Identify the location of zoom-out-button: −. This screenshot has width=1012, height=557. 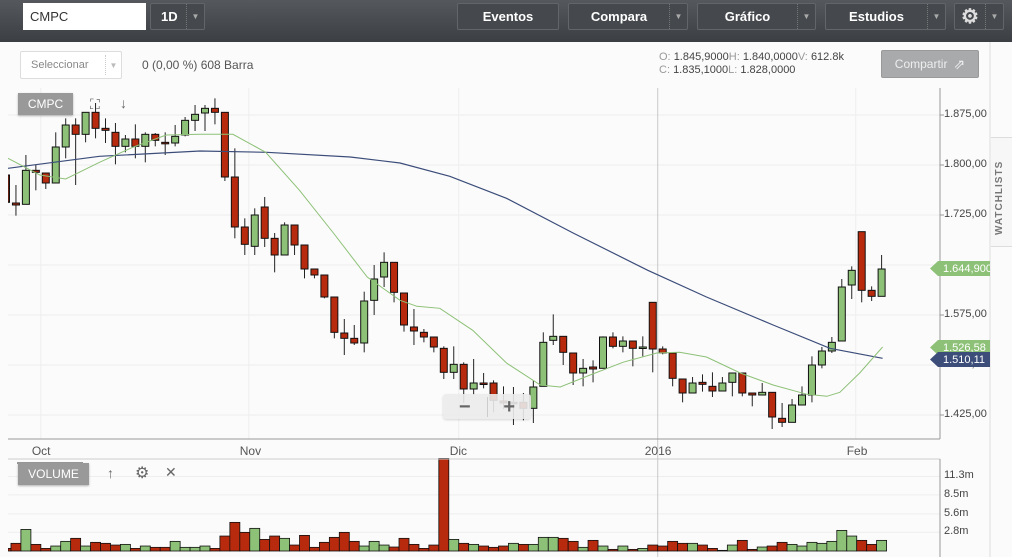
(465, 407).